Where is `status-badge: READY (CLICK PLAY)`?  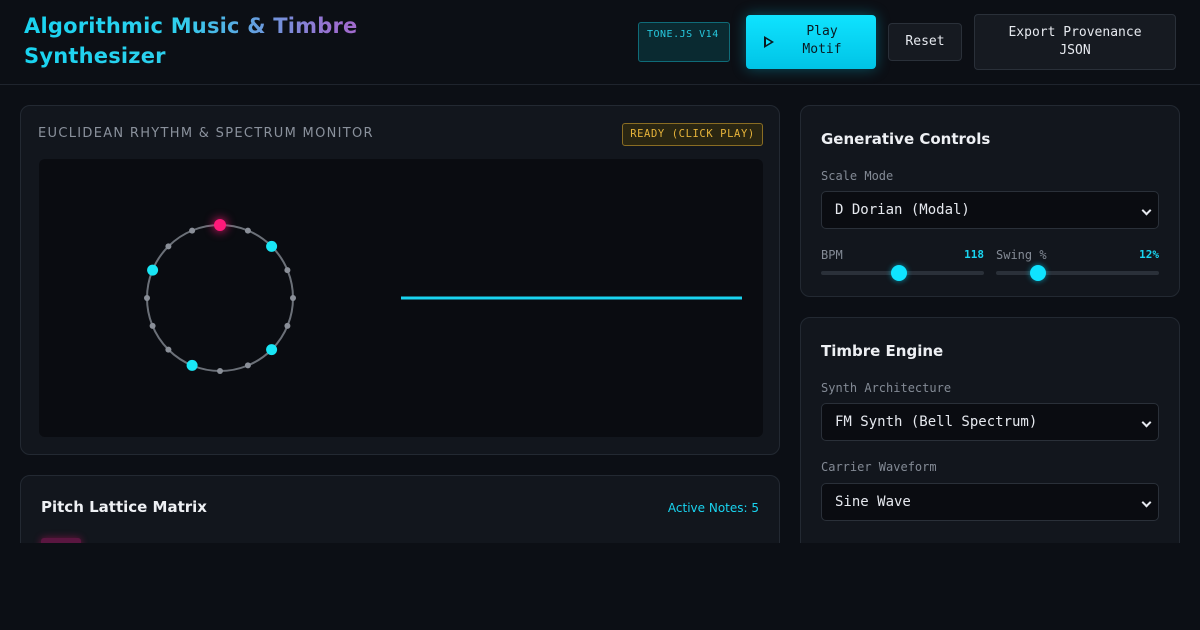 status-badge: READY (CLICK PLAY) is located at coordinates (692, 134).